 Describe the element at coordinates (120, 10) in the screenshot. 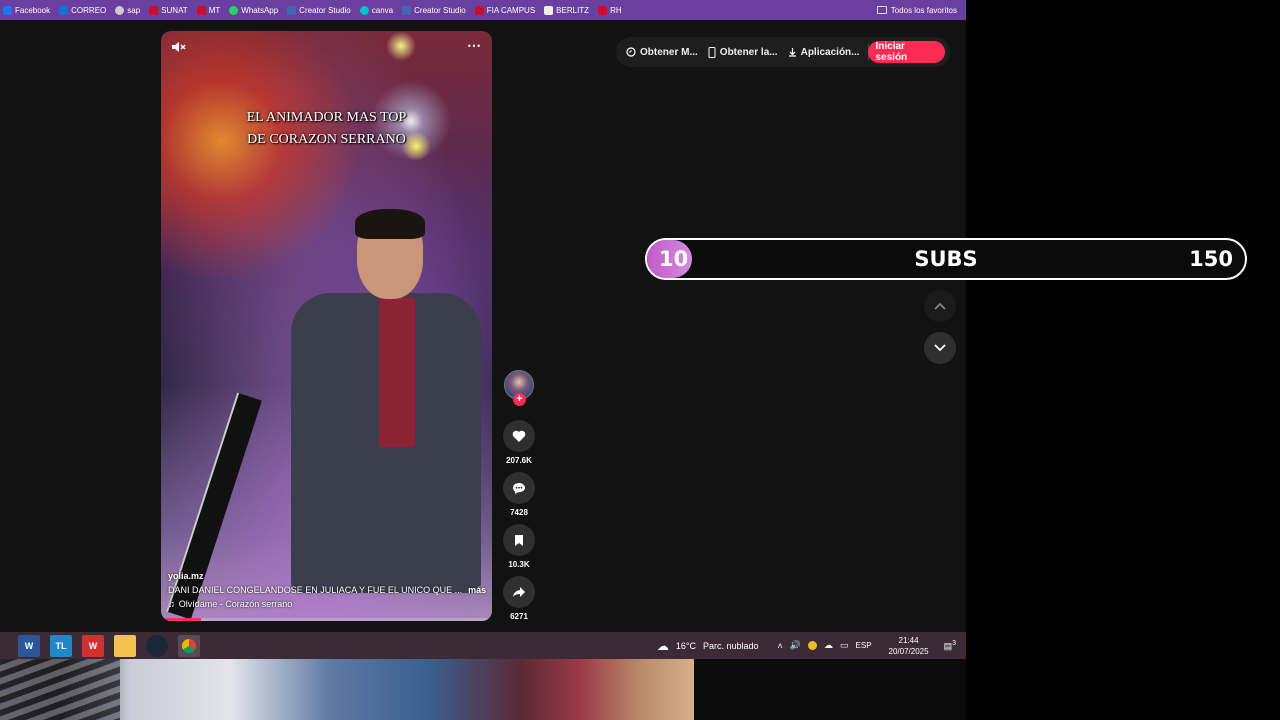

I see `globe-icon` at that location.